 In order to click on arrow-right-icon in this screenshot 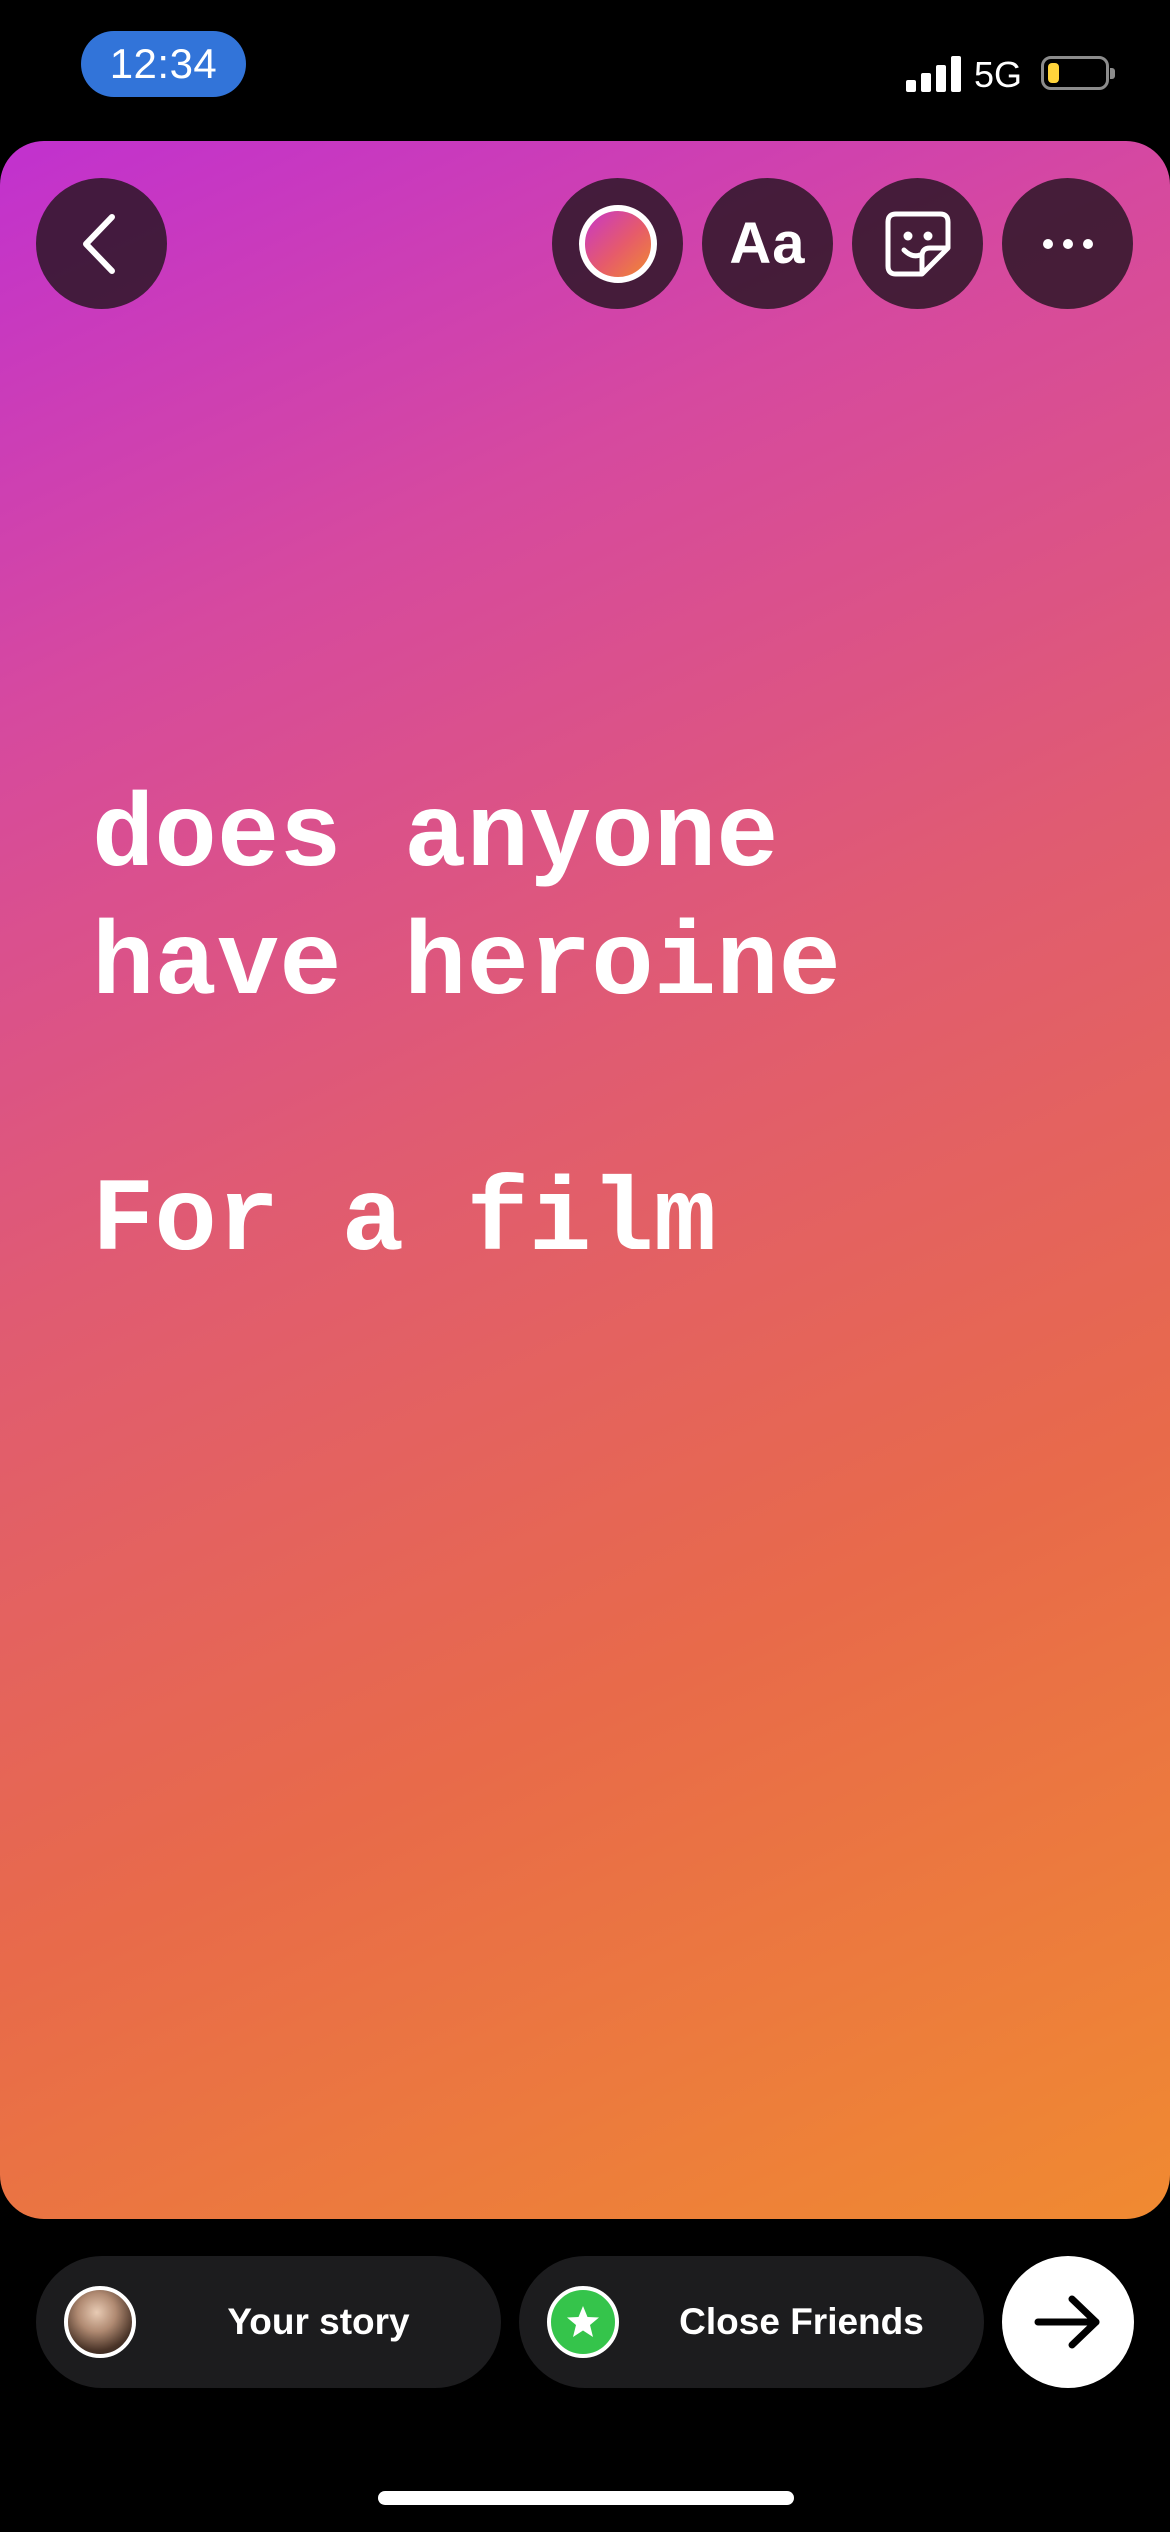, I will do `click(1067, 2322)`.